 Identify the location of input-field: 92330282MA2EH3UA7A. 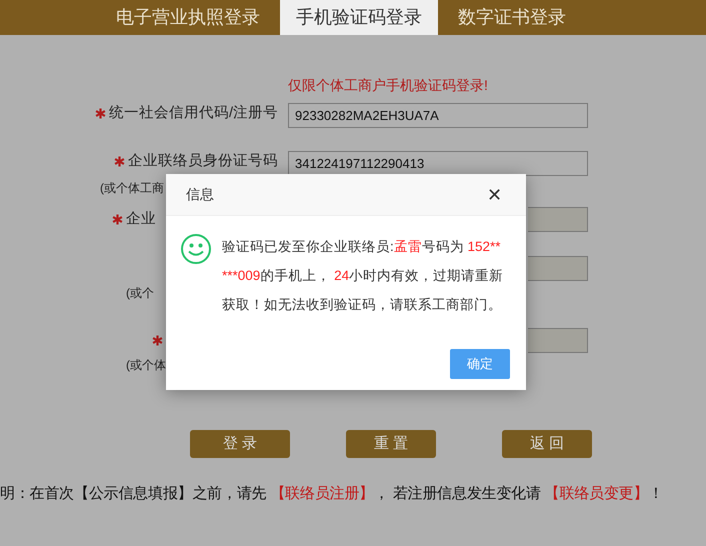
(438, 115).